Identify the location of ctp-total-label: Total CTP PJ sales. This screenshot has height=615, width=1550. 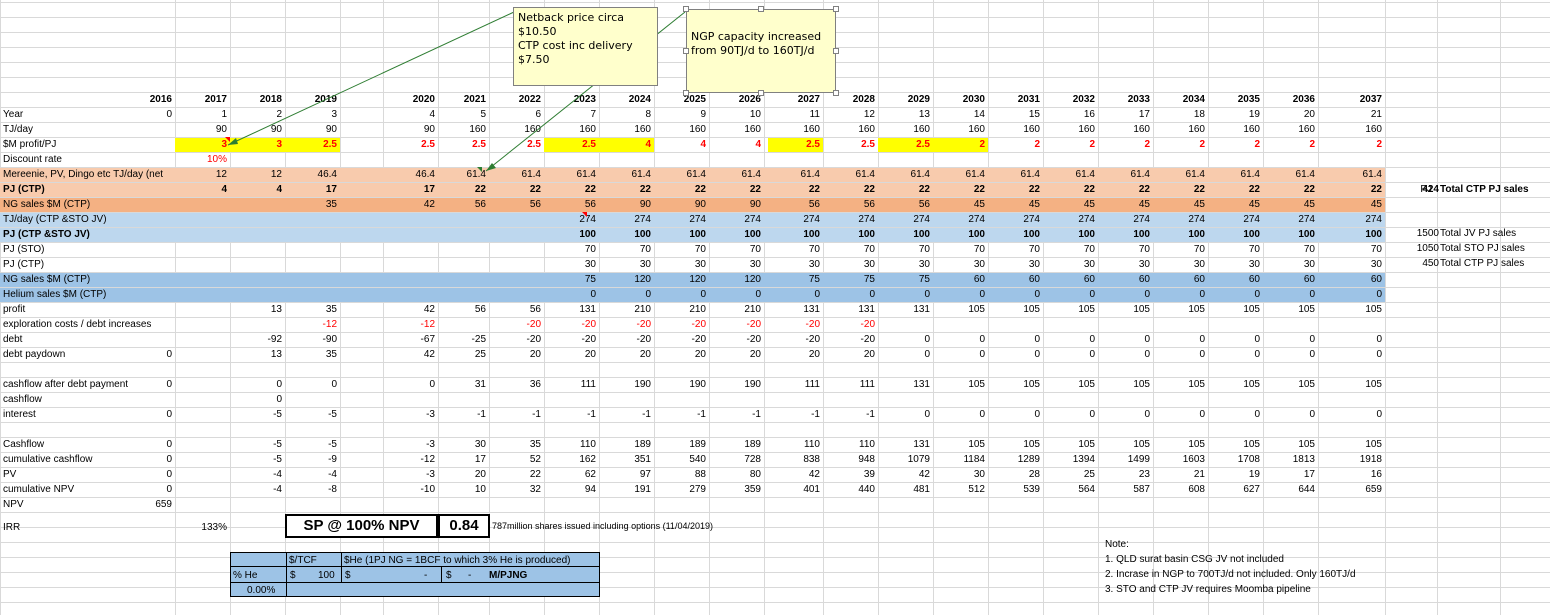
(1493, 189).